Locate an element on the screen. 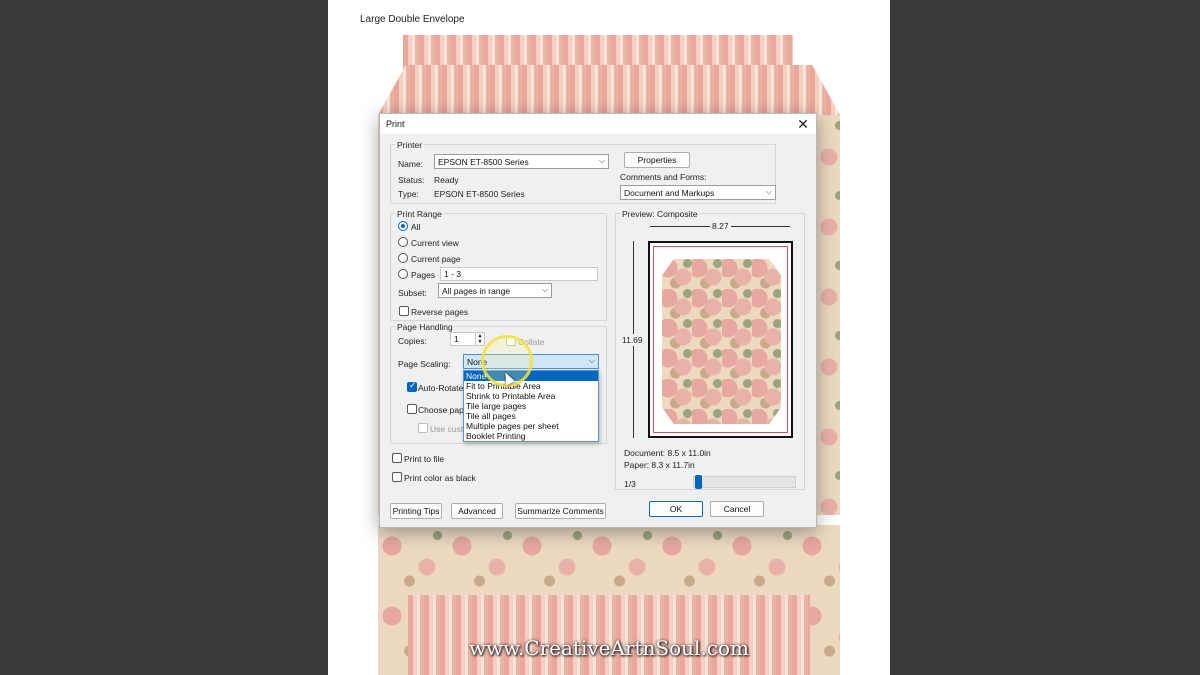 The height and width of the screenshot is (675, 1200). document-size-label: Document: 8.5 x 11.0in is located at coordinates (667, 453).